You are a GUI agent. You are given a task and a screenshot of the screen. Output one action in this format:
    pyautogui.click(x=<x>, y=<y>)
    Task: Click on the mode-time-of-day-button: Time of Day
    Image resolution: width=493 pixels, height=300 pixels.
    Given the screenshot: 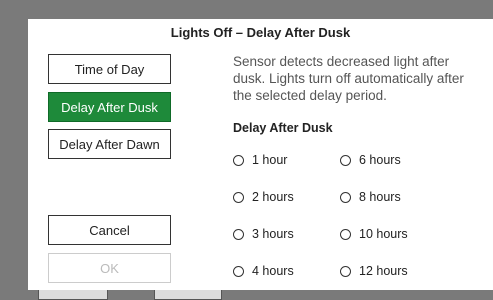 What is the action you would take?
    pyautogui.click(x=109, y=69)
    